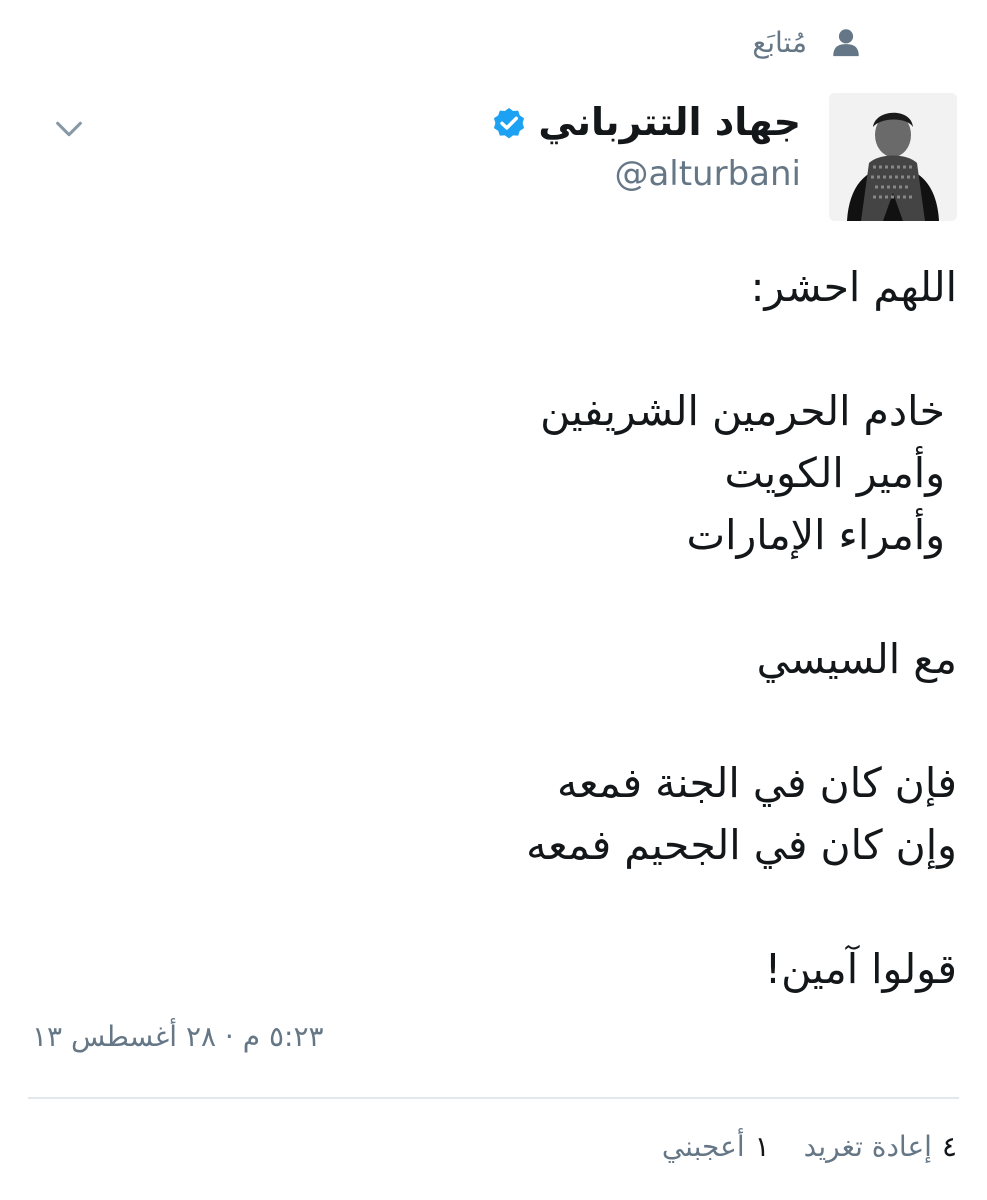 The height and width of the screenshot is (1200, 987). What do you see at coordinates (742, 411) in the screenshot?
I see `tweet-line: خادم الحرمين الشريفين` at bounding box center [742, 411].